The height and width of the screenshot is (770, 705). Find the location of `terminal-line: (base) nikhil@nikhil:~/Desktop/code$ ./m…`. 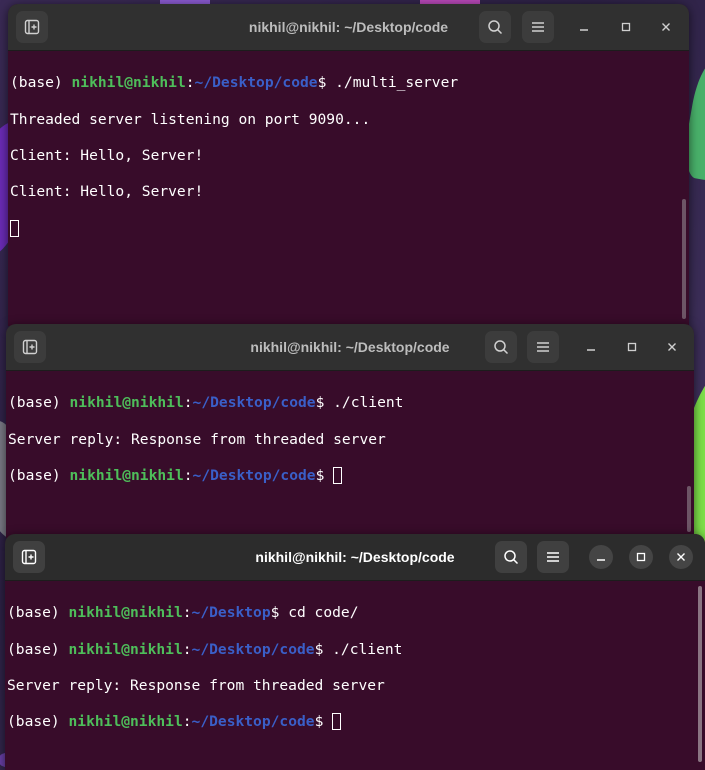

terminal-line: (base) nikhil@nikhil:~/Desktop/code$ ./m… is located at coordinates (234, 83).